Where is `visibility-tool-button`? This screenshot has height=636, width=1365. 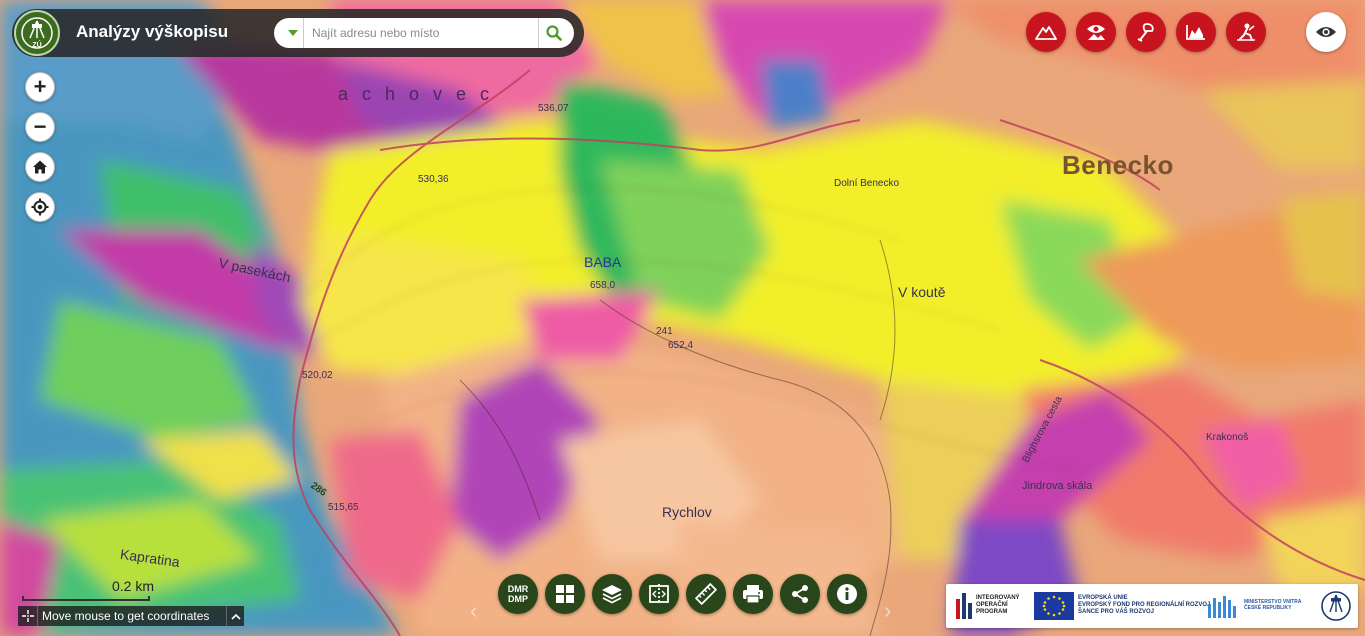 visibility-tool-button is located at coordinates (1096, 32).